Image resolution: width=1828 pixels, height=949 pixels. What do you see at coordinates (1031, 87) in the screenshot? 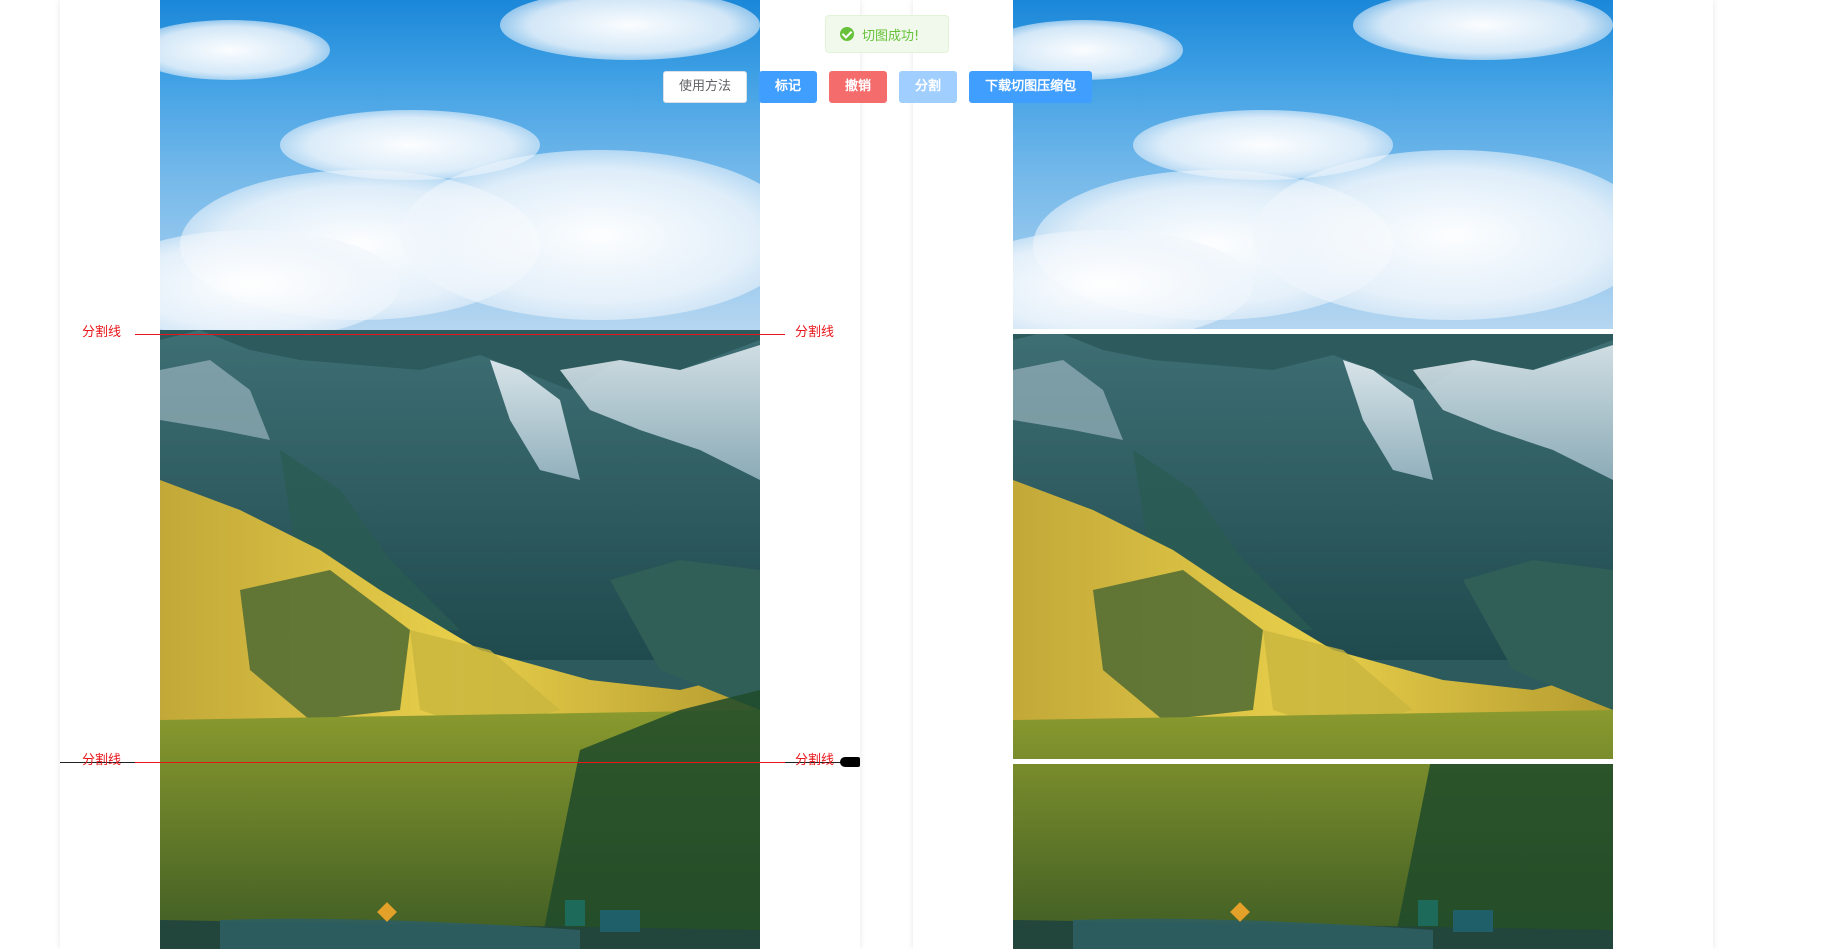
I see `download-zip-button: 下载切图压缩包` at bounding box center [1031, 87].